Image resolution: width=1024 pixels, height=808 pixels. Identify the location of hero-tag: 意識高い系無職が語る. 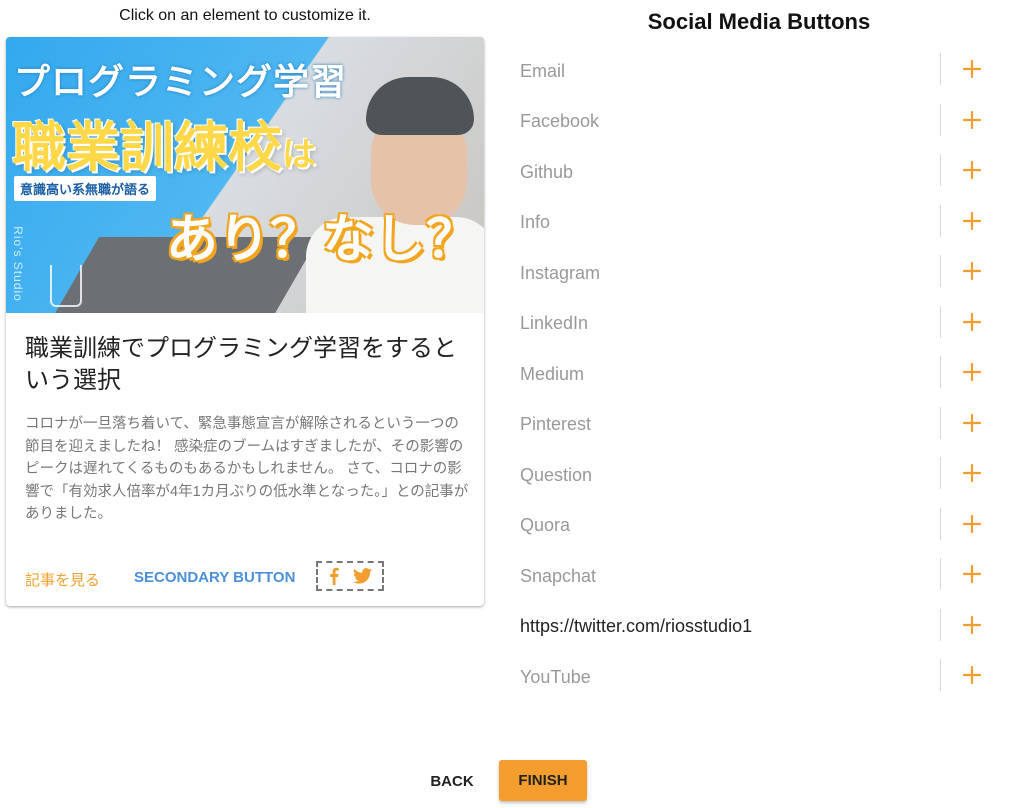
(85, 188).